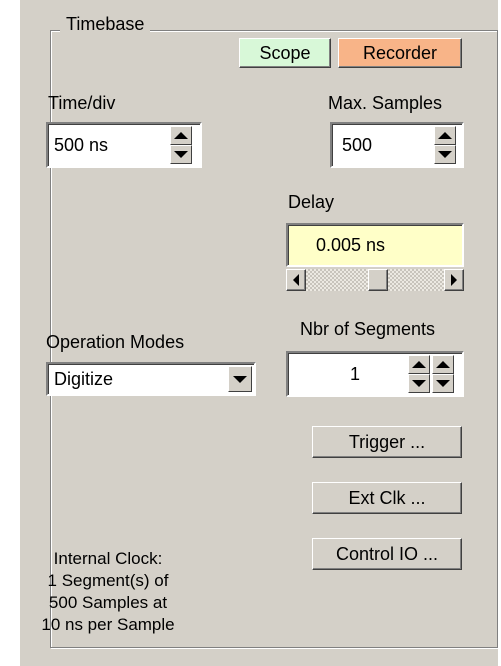 The width and height of the screenshot is (501, 666). Describe the element at coordinates (151, 379) in the screenshot. I see `operation-modes-select: Digitize` at that location.